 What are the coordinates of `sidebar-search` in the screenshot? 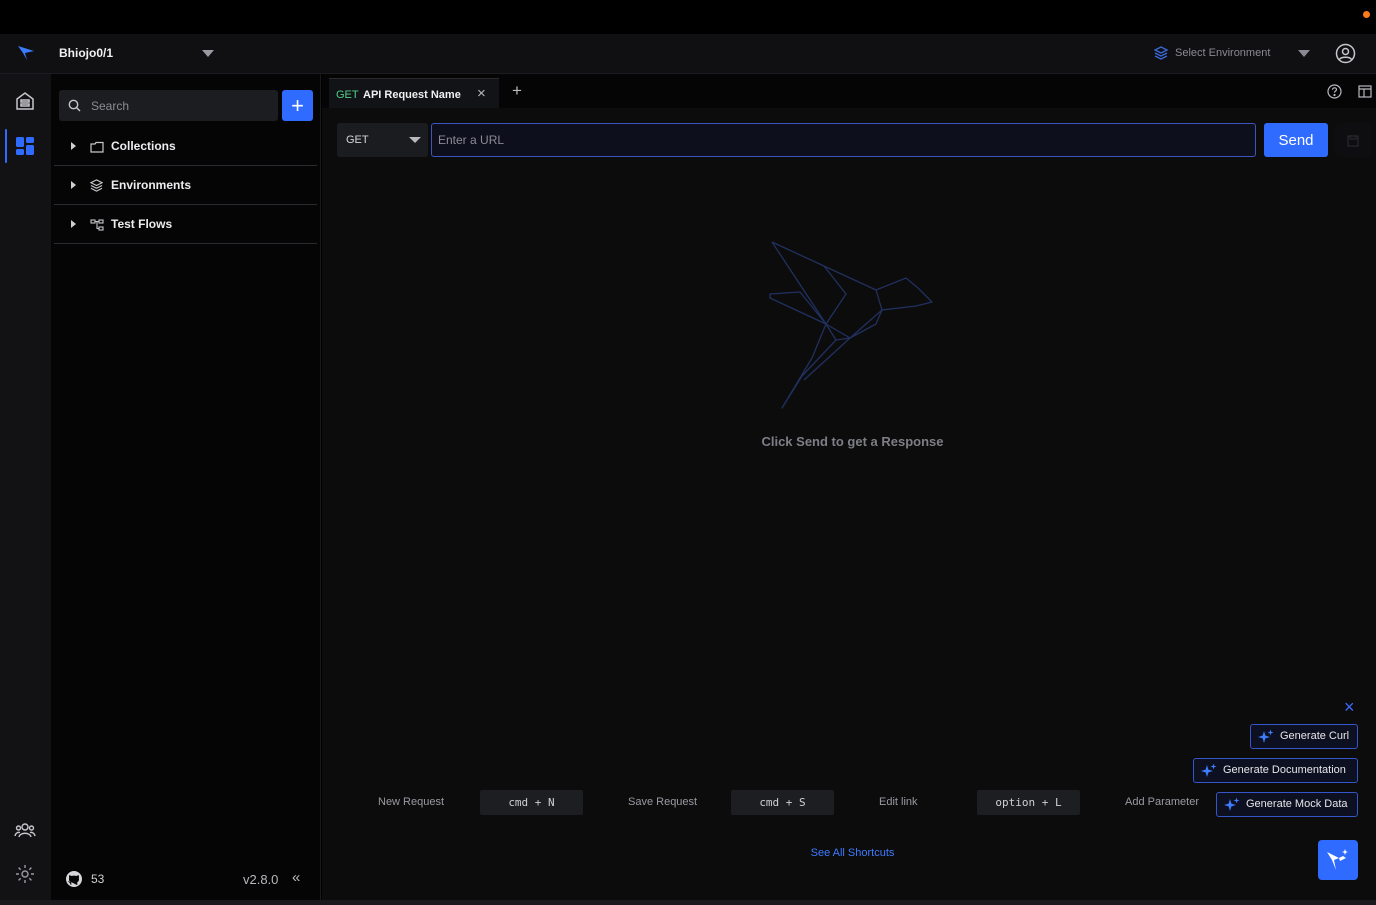 It's located at (168, 105).